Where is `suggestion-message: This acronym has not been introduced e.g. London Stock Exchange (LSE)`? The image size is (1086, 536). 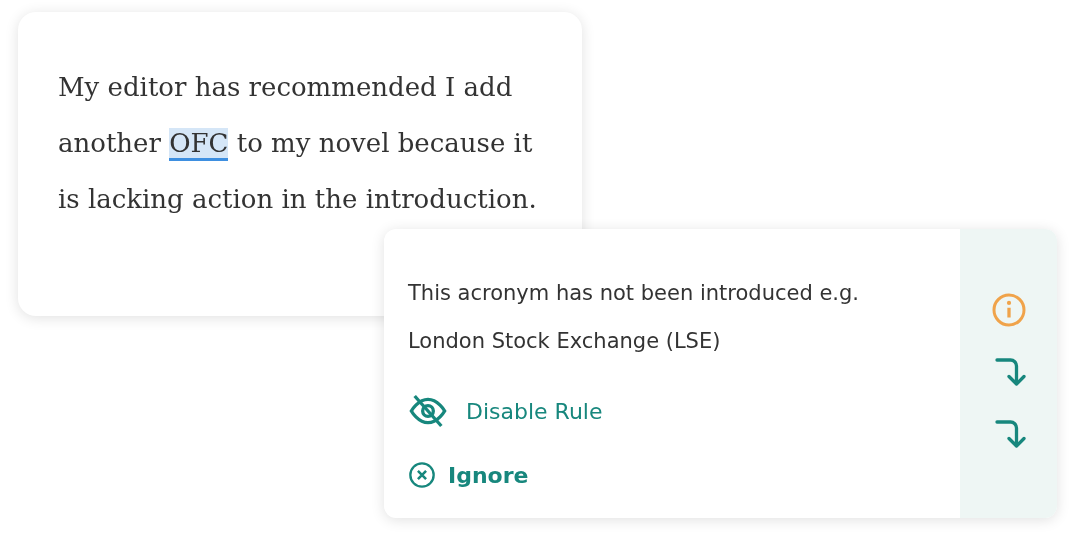
suggestion-message: This acronym has not been introduced e.g. London Stock Exchange (LSE) is located at coordinates (634, 317).